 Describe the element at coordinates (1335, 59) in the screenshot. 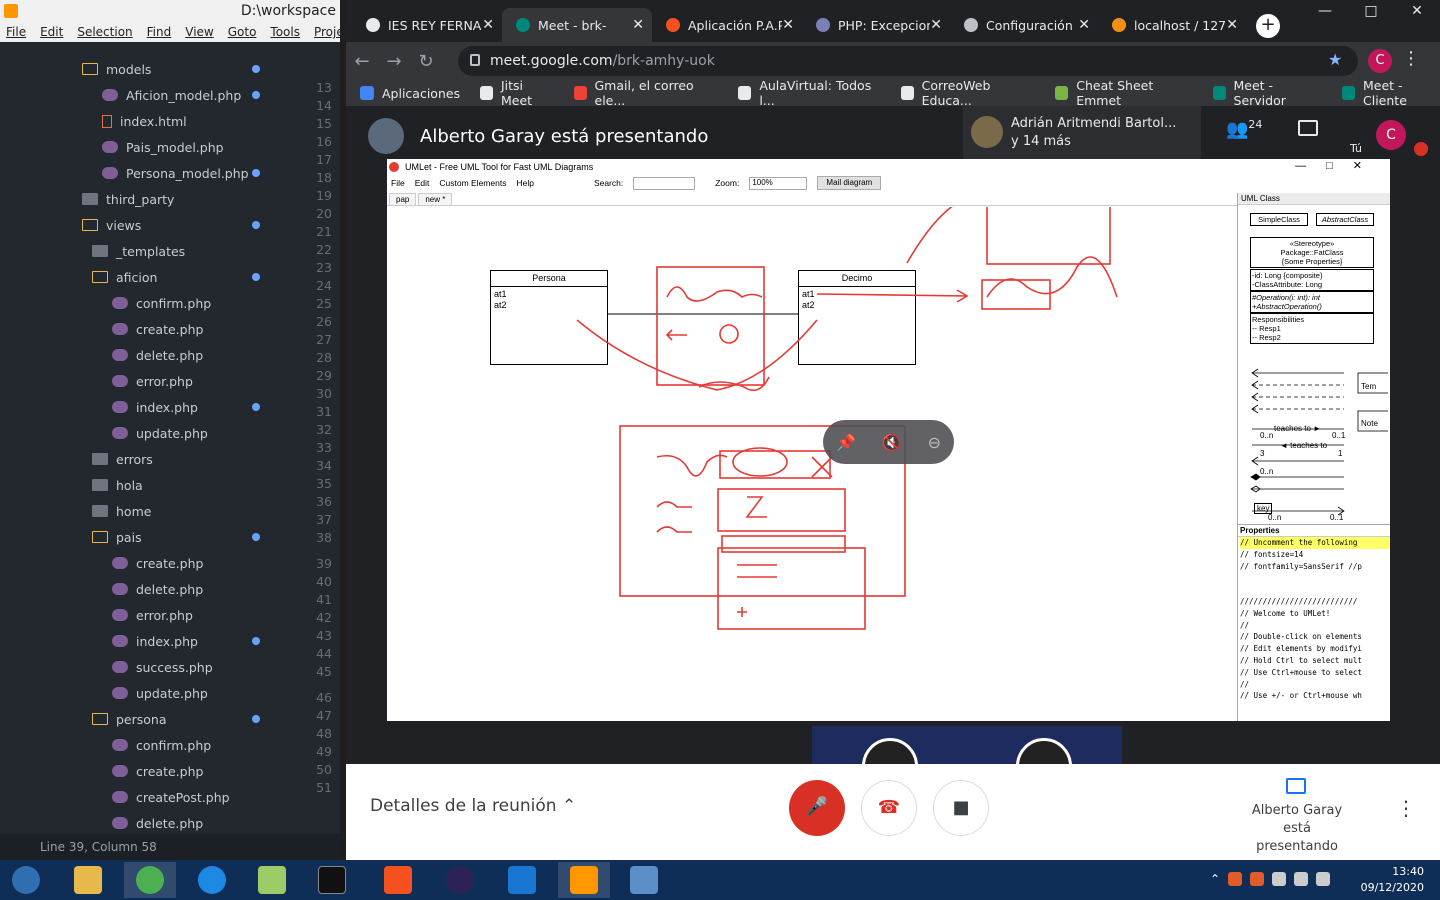

I see `bookmark-star-icon: ★` at that location.